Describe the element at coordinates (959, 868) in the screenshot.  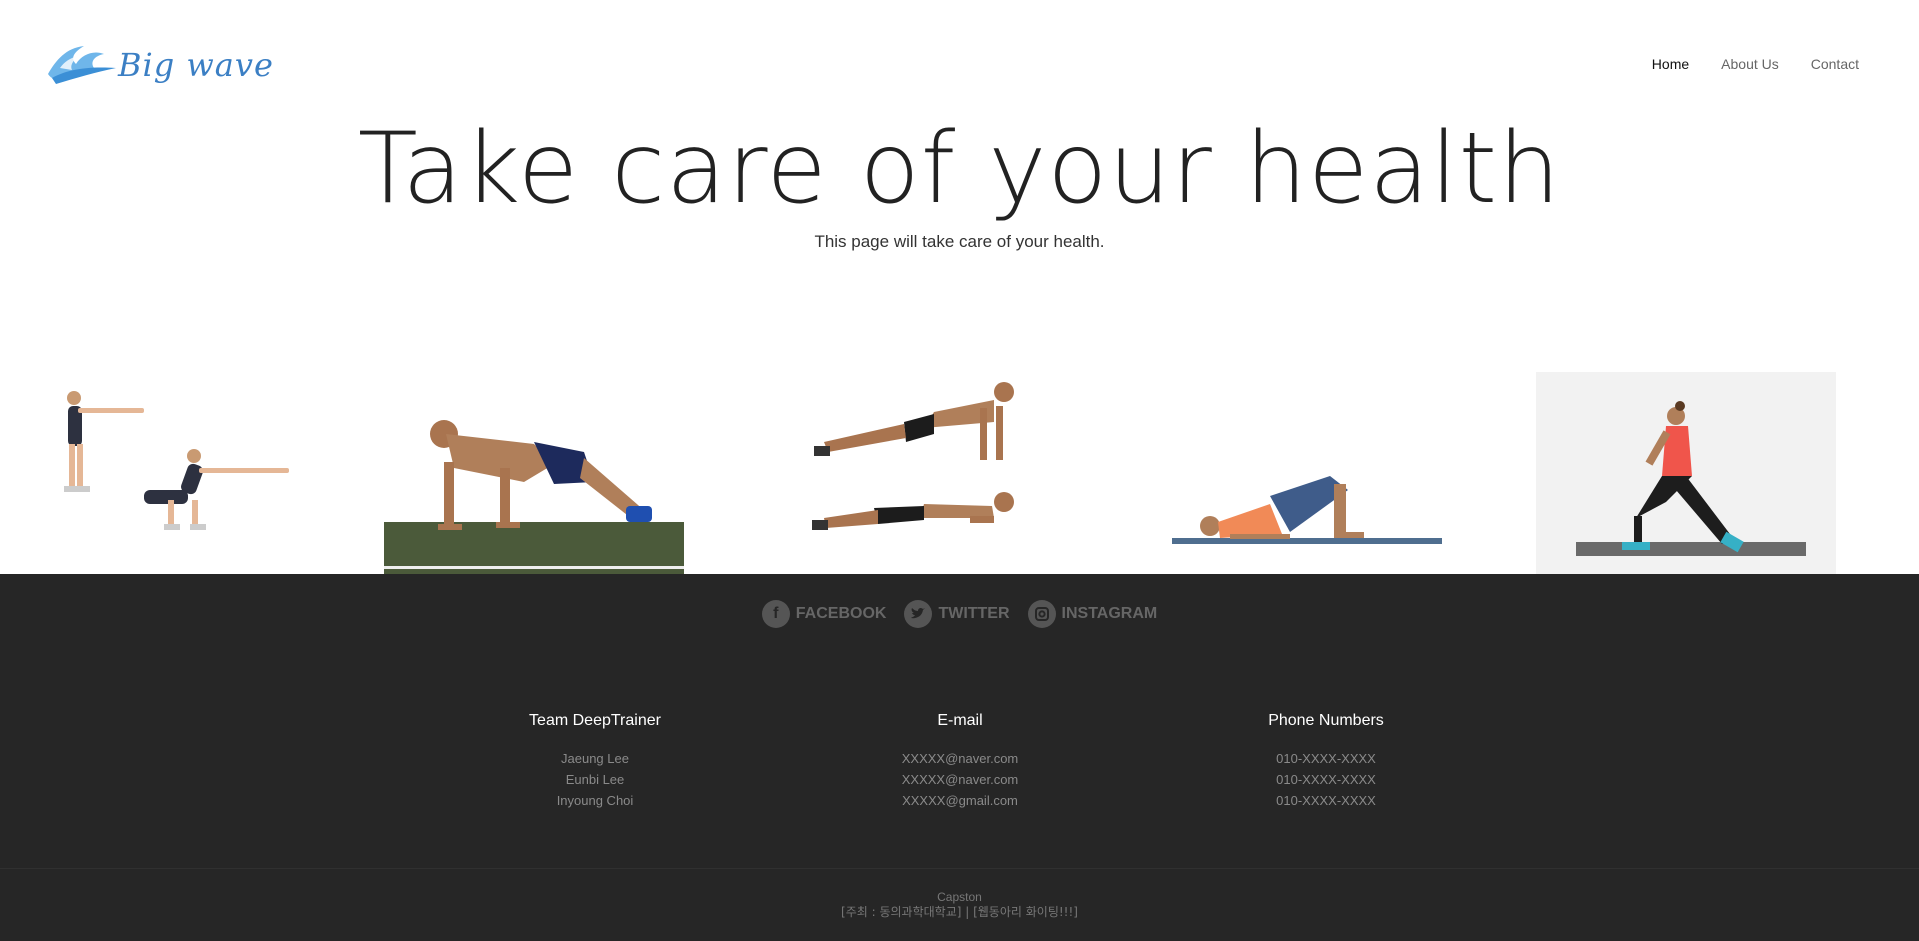
I see `footer-divider` at that location.